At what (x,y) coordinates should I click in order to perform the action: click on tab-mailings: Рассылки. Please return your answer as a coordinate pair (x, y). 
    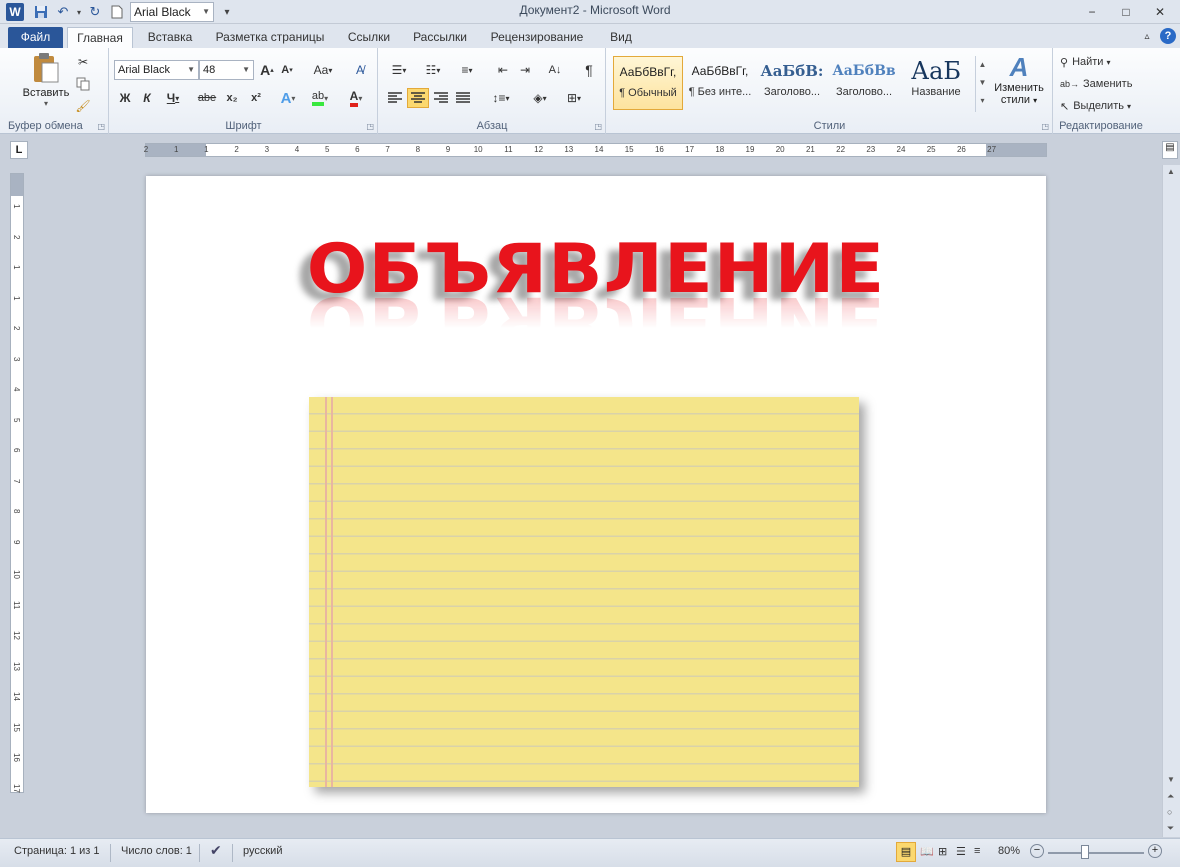
    Looking at the image, I should click on (440, 37).